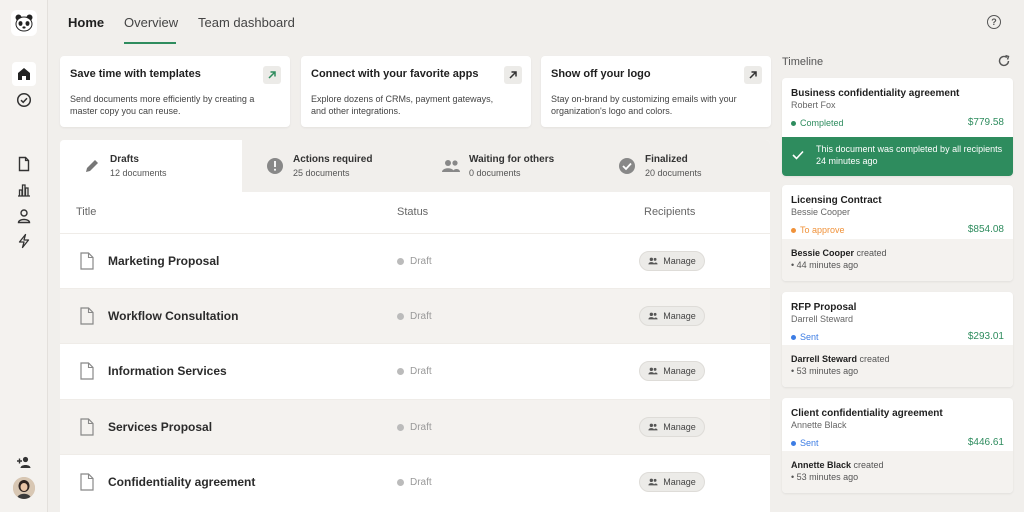  What do you see at coordinates (163, 261) in the screenshot?
I see `document-title: Marketing Proposal` at bounding box center [163, 261].